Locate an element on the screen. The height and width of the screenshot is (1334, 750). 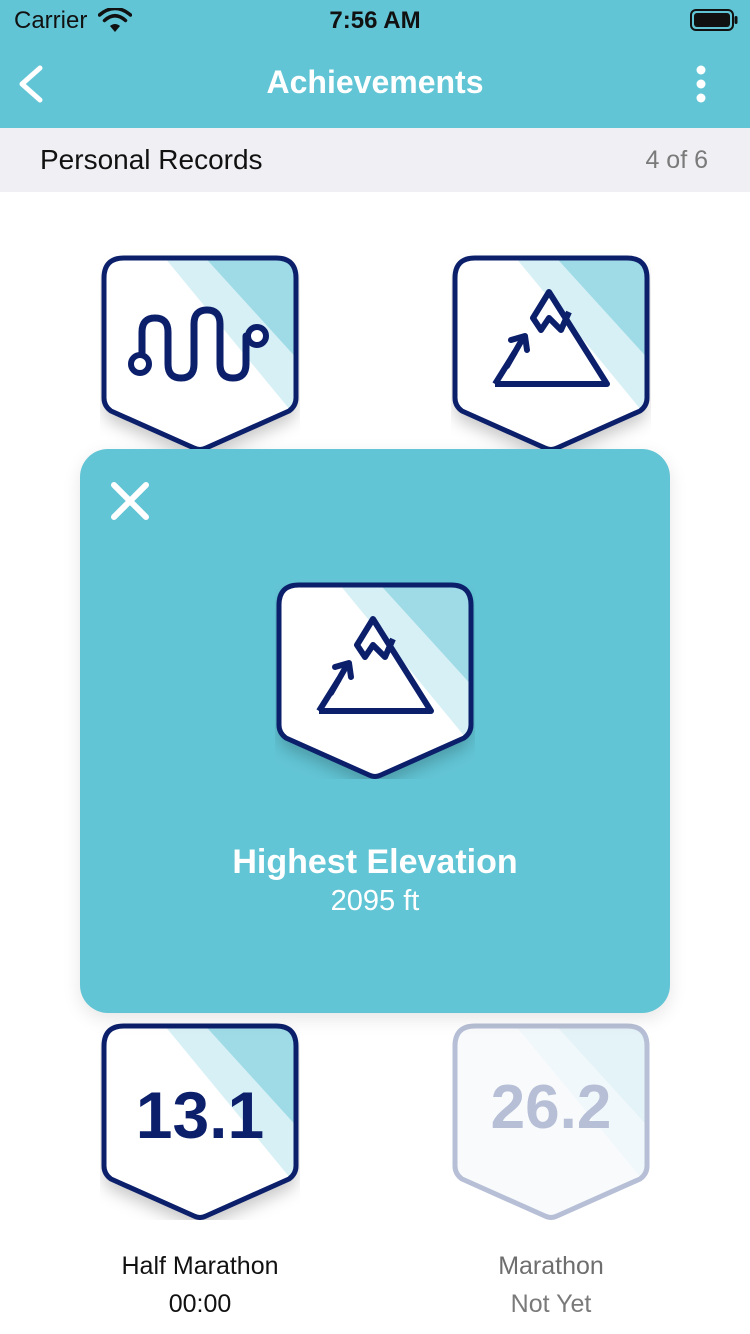
half-marathon-badge: 13.1 is located at coordinates (200, 1121).